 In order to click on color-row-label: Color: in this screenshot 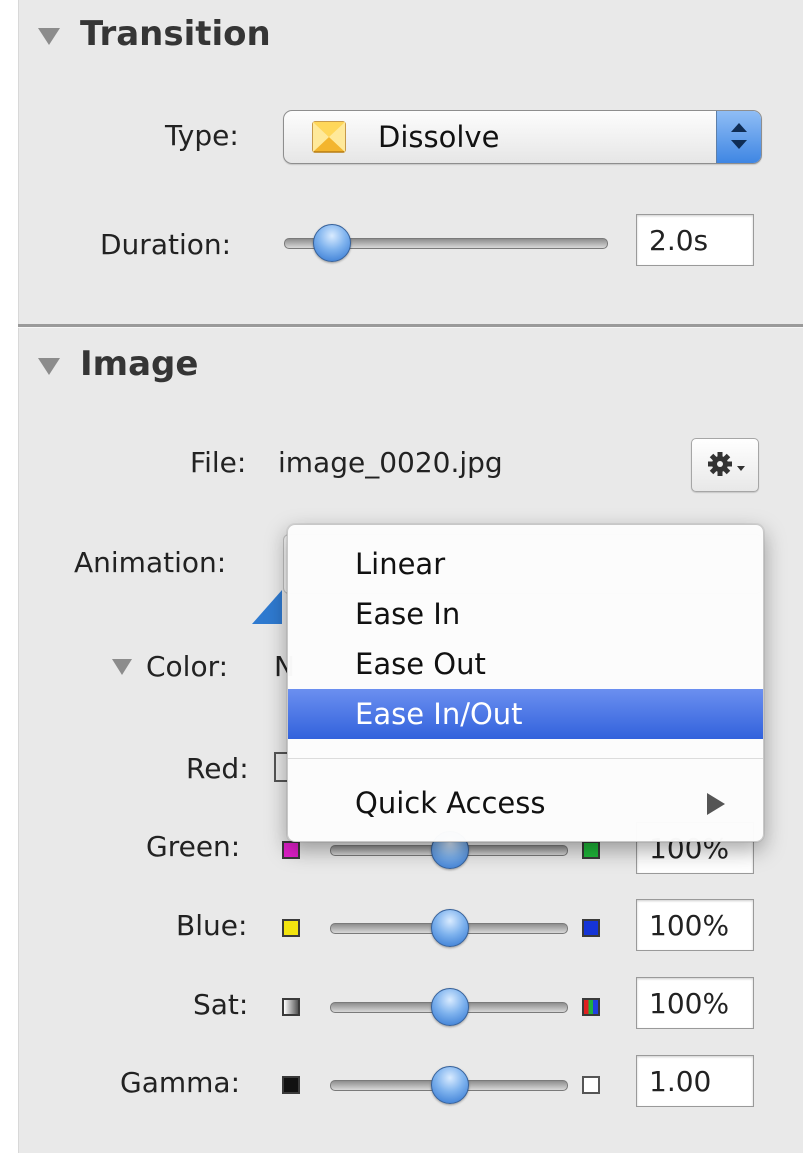, I will do `click(170, 666)`.